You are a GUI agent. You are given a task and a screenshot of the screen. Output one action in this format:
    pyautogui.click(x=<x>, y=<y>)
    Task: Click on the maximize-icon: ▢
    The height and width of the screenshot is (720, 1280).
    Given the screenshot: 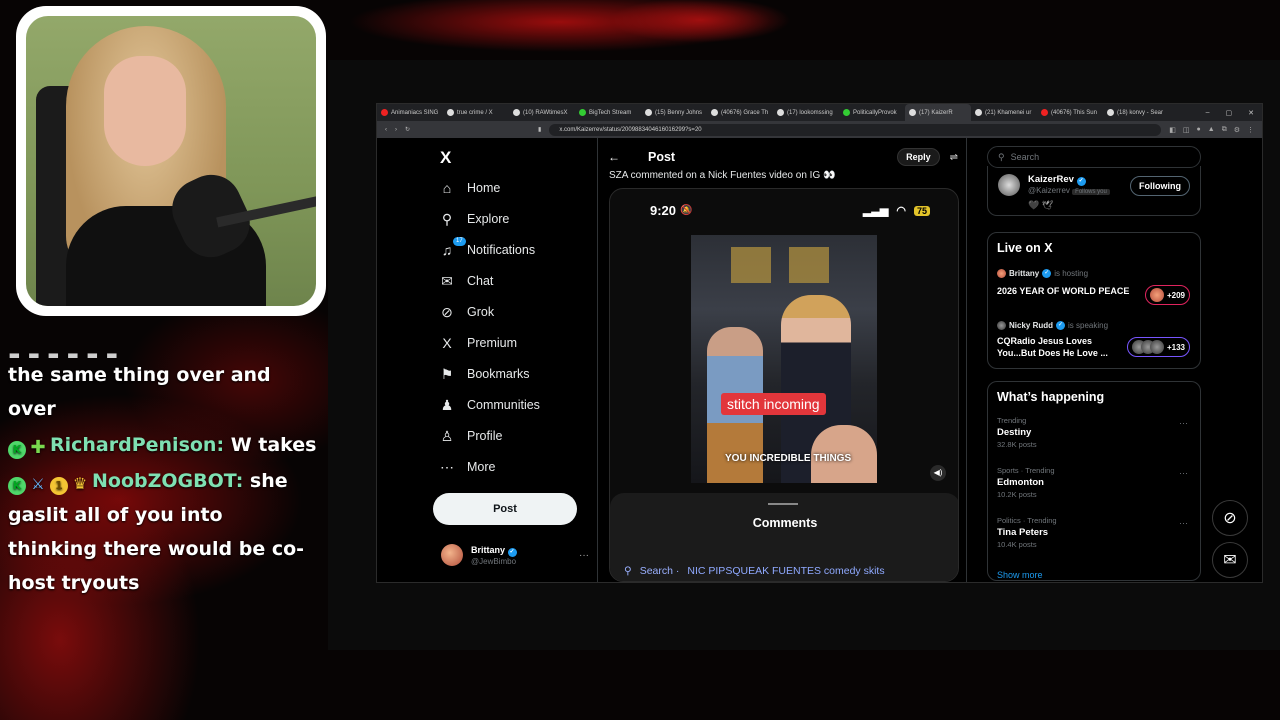 What is the action you would take?
    pyautogui.click(x=1229, y=113)
    